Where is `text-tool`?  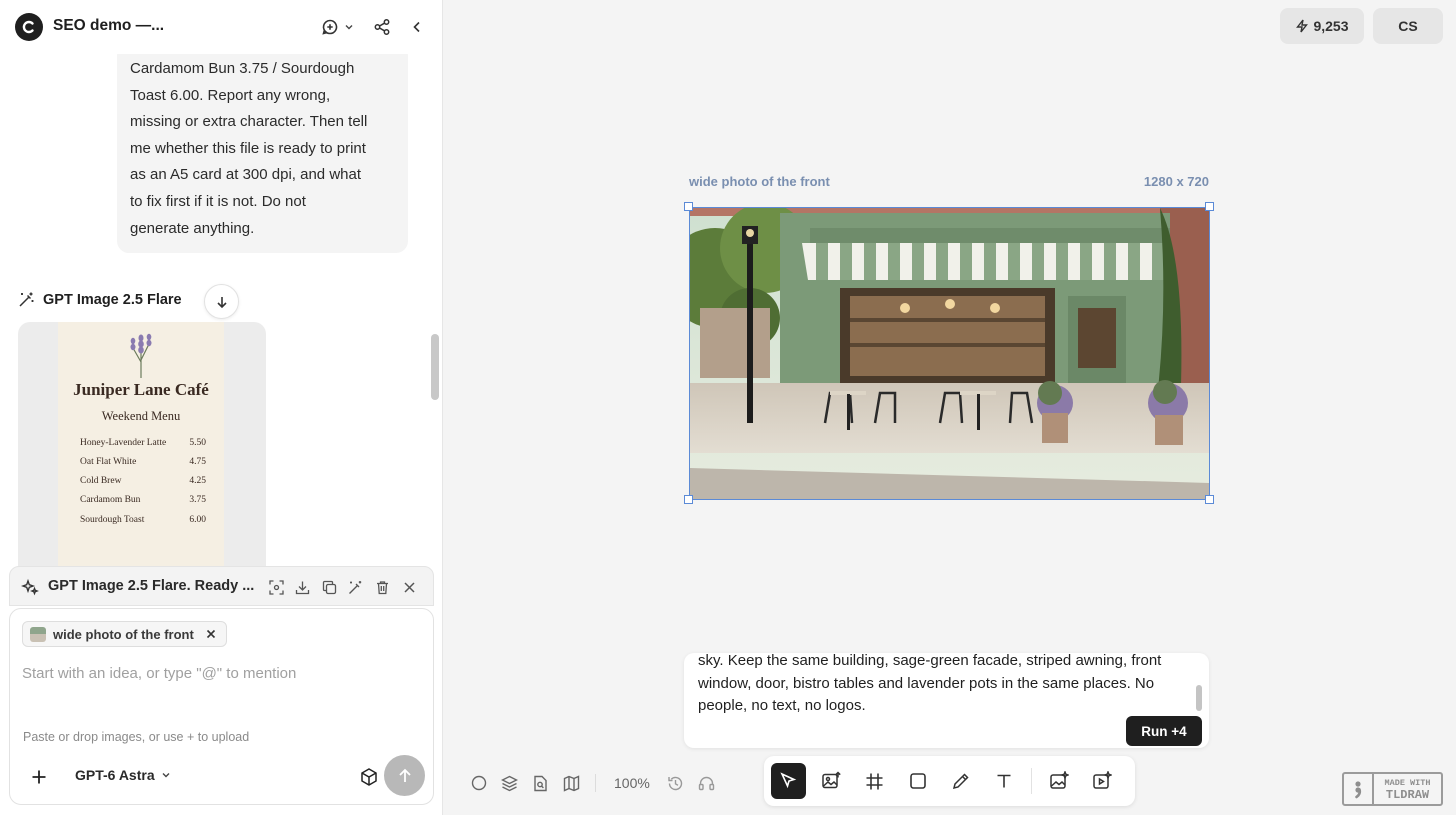
text-tool is located at coordinates (1004, 781).